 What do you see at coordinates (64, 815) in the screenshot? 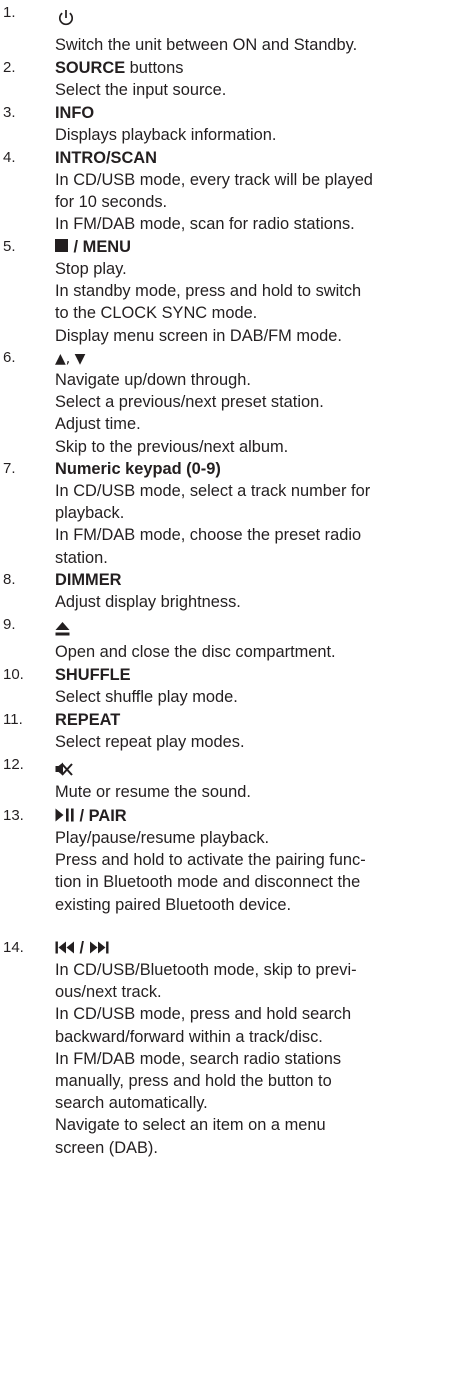
I see `play-pause-icon` at bounding box center [64, 815].